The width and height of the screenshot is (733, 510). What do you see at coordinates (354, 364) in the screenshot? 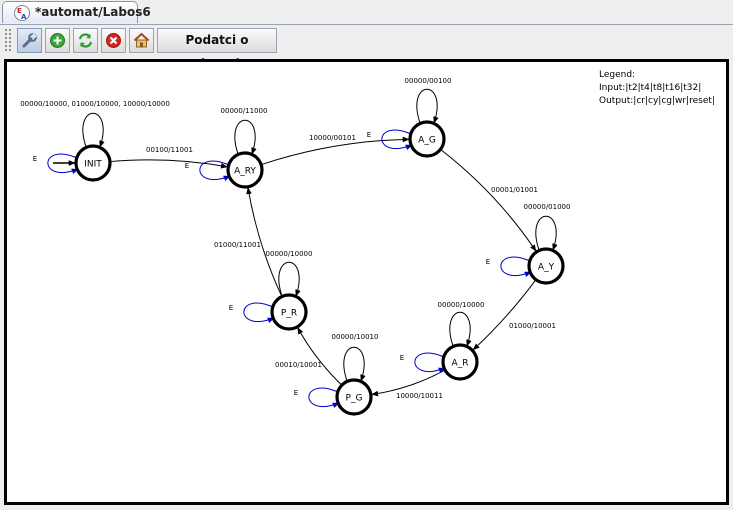
I see `self-loop-p-g` at bounding box center [354, 364].